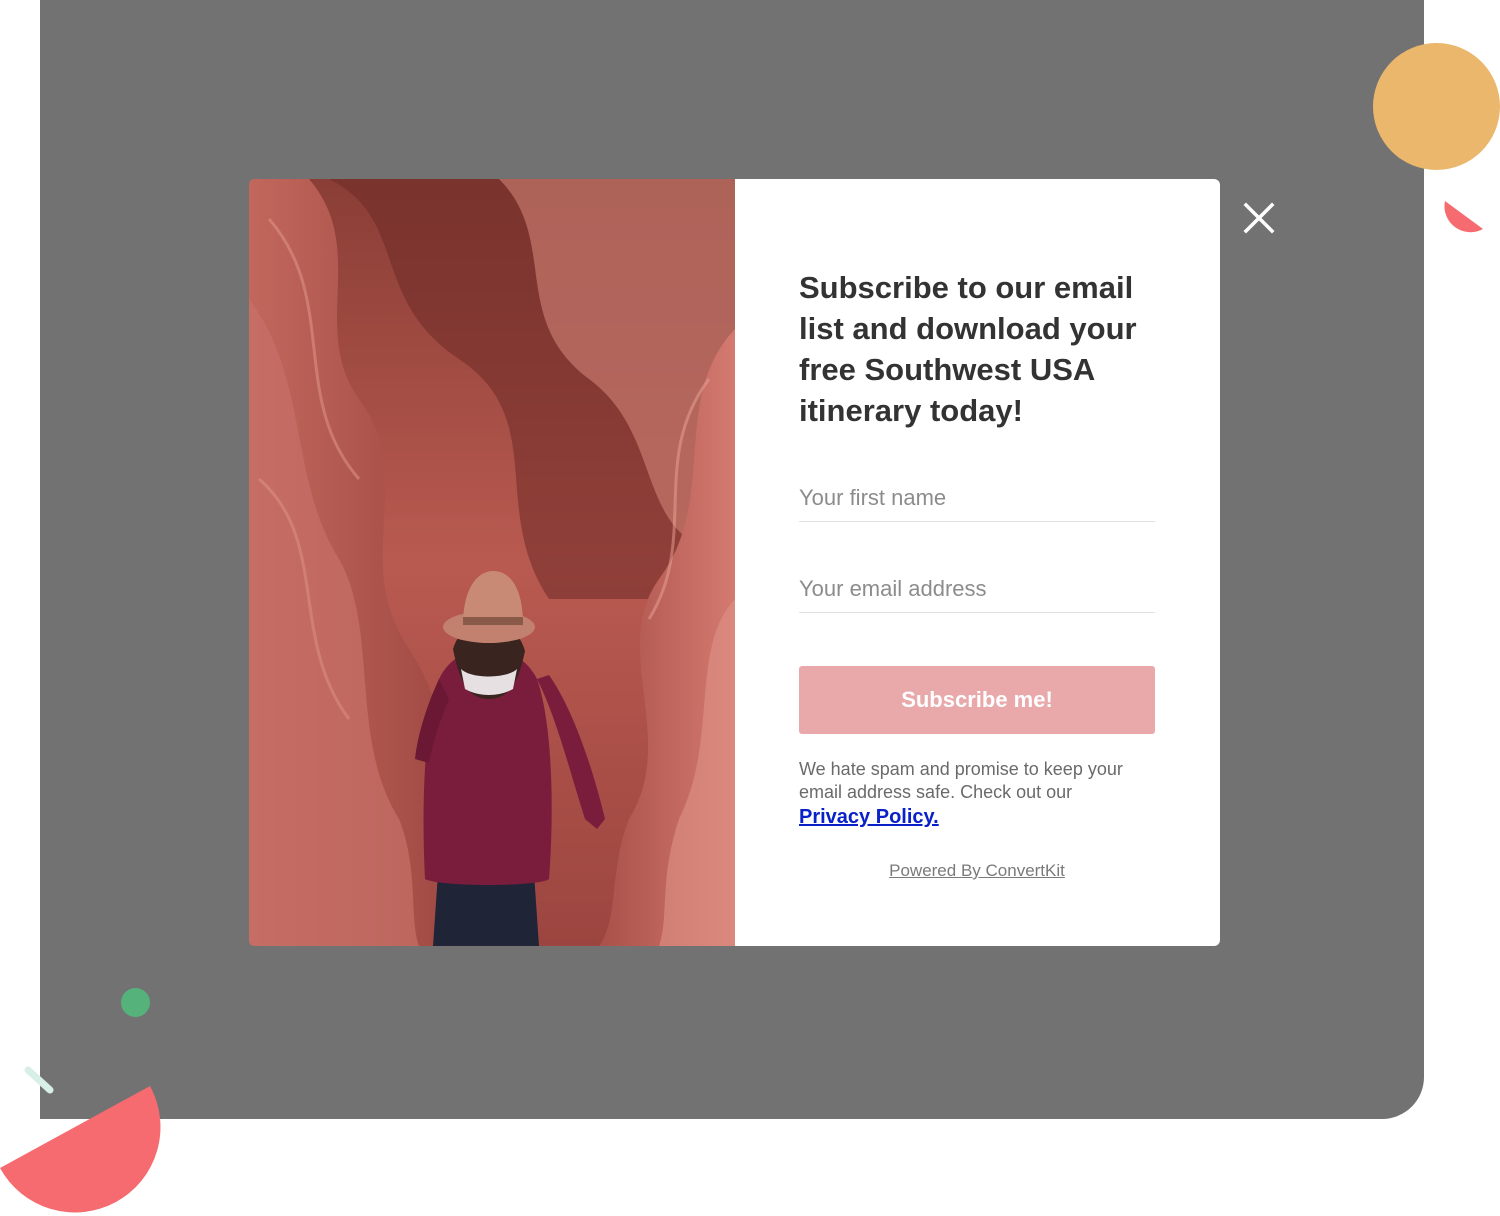 The width and height of the screenshot is (1500, 1216). Describe the element at coordinates (1463, 217) in the screenshot. I see `pink-semicircle-decoration` at that location.